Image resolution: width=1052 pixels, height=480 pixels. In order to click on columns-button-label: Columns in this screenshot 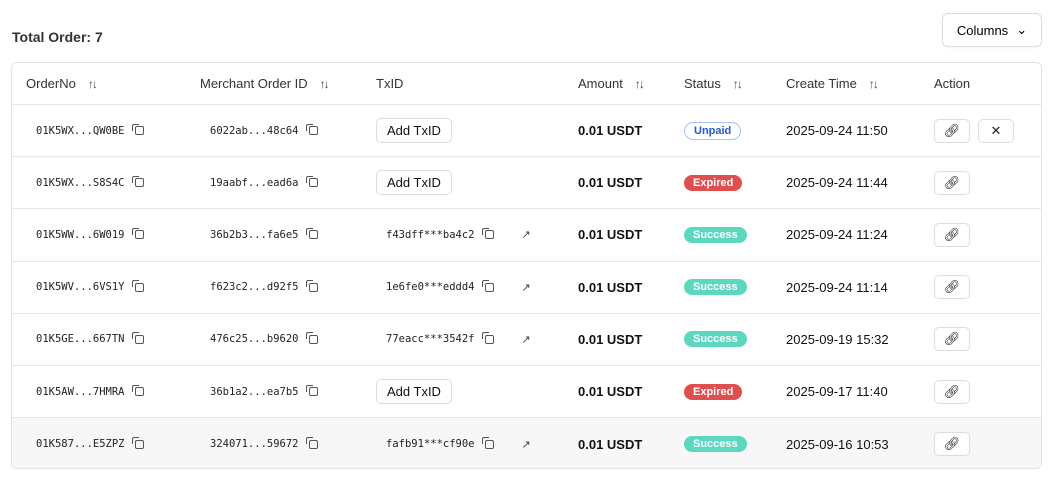, I will do `click(982, 30)`.